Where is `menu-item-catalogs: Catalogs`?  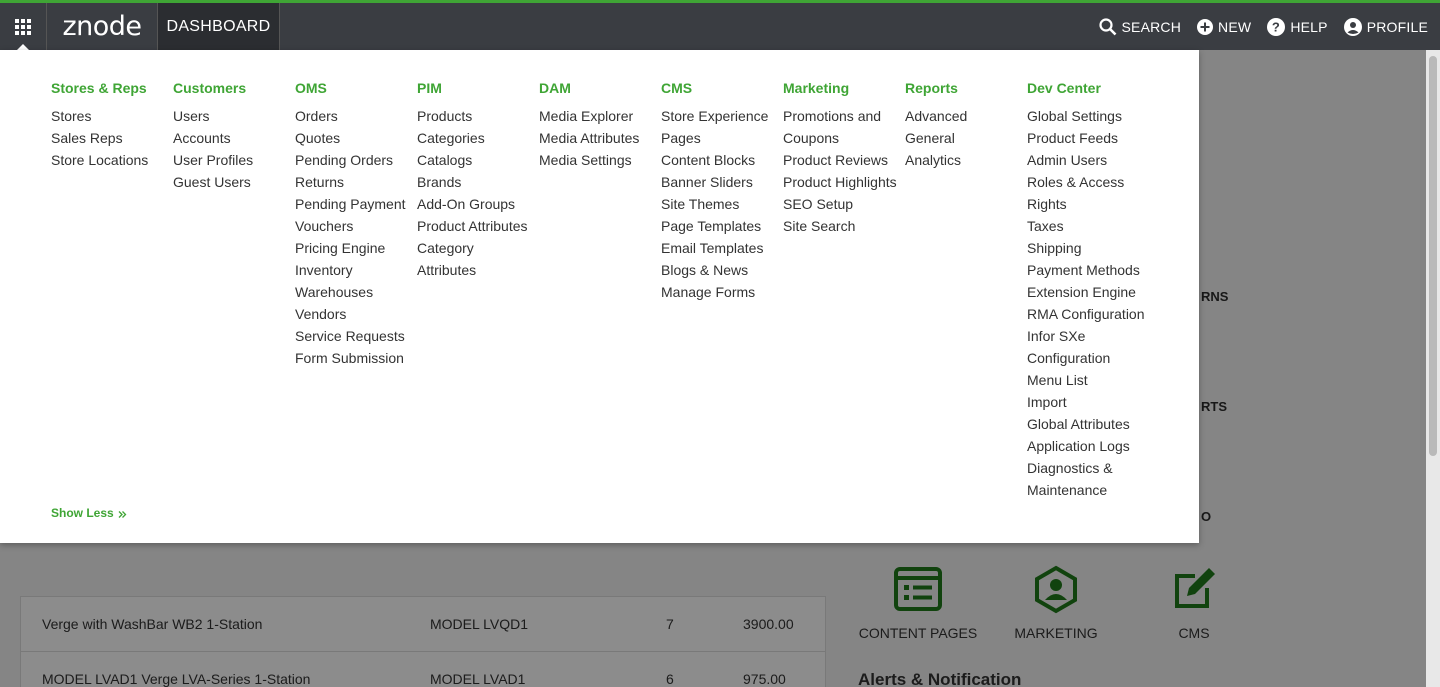 menu-item-catalogs: Catalogs is located at coordinates (477, 160).